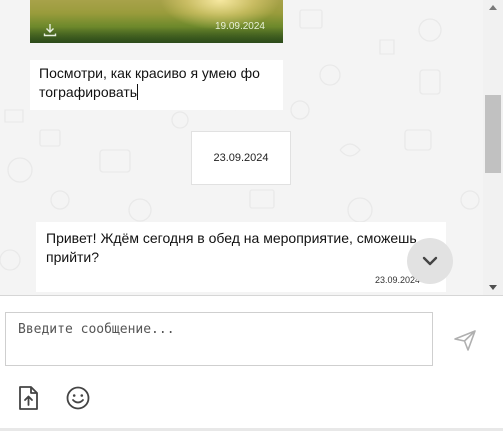 This screenshot has width=503, height=431. Describe the element at coordinates (493, 287) in the screenshot. I see `scroll-down-arrow-icon` at that location.